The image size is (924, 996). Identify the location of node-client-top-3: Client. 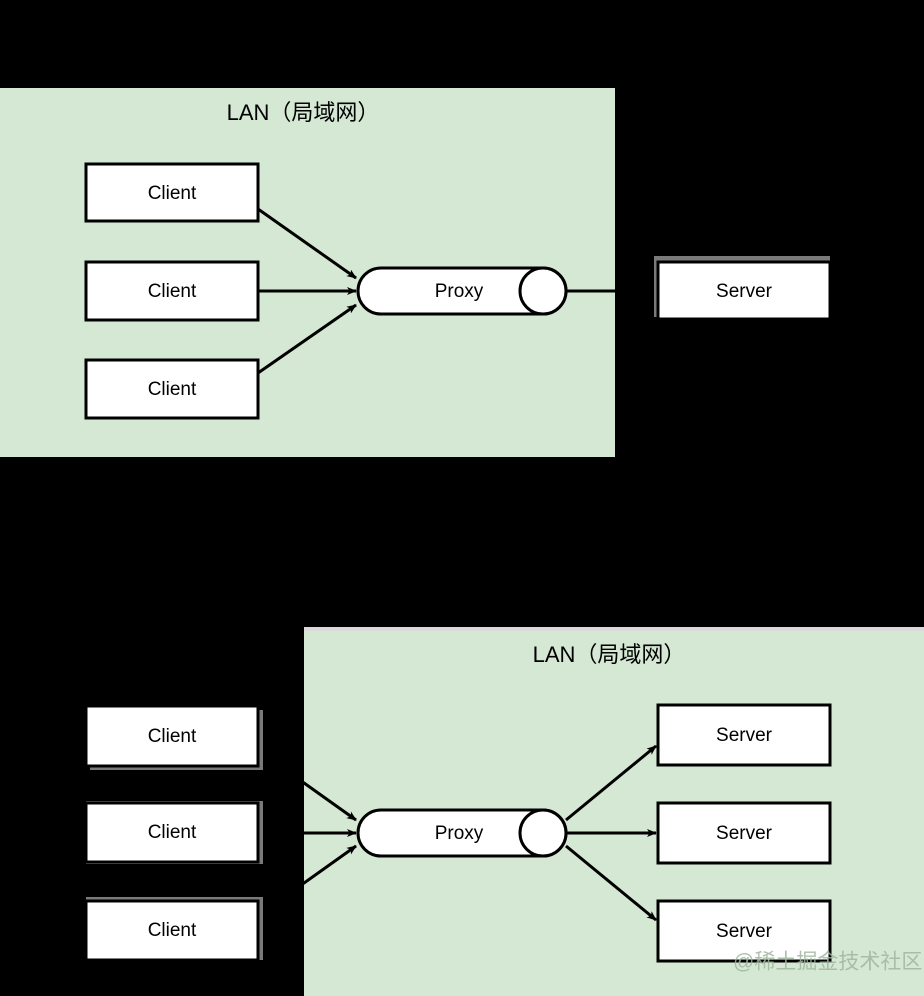
(172, 389).